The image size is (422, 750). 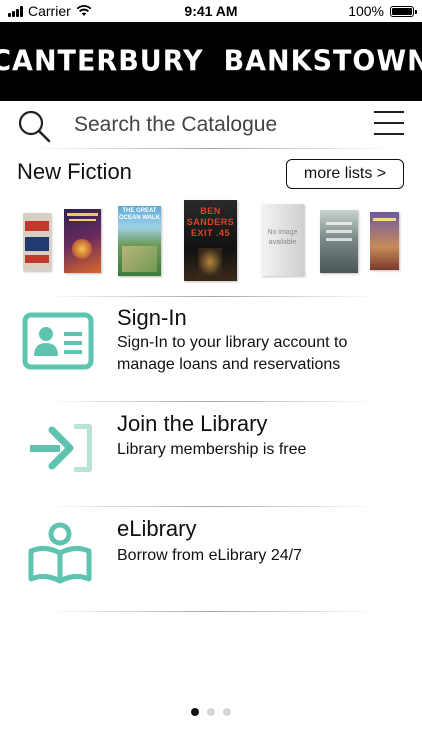 I want to click on elibrary-title: eLibrary, so click(x=157, y=528).